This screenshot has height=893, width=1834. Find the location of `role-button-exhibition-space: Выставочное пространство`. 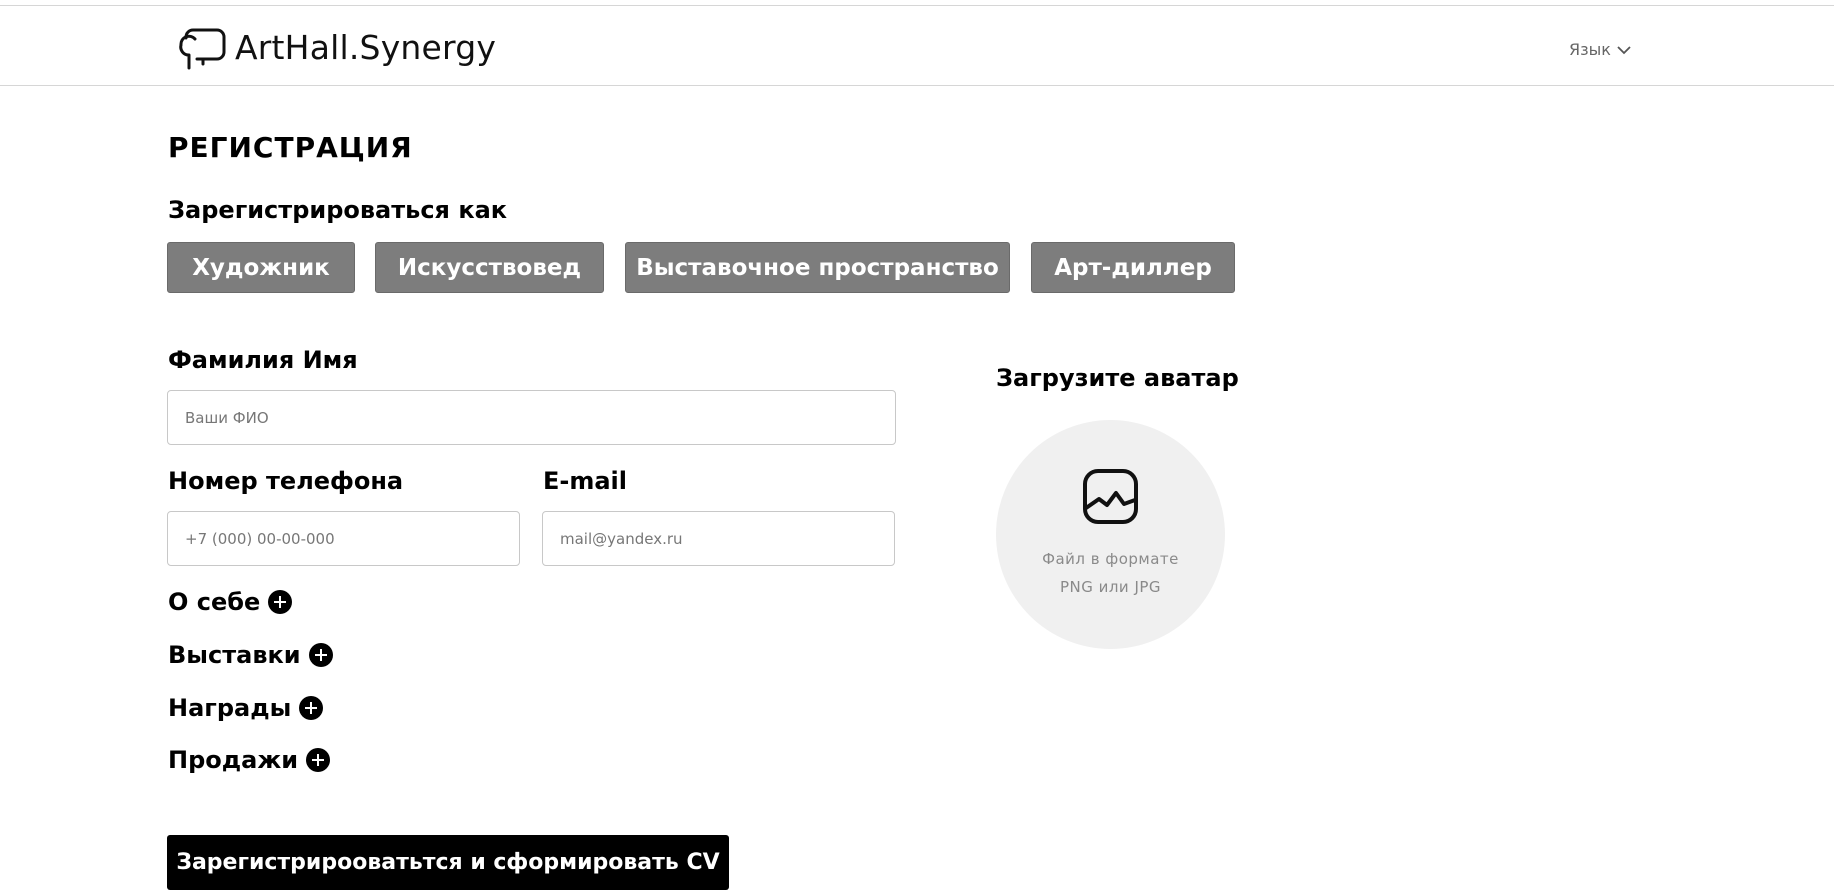

role-button-exhibition-space: Выставочное пространство is located at coordinates (817, 267).